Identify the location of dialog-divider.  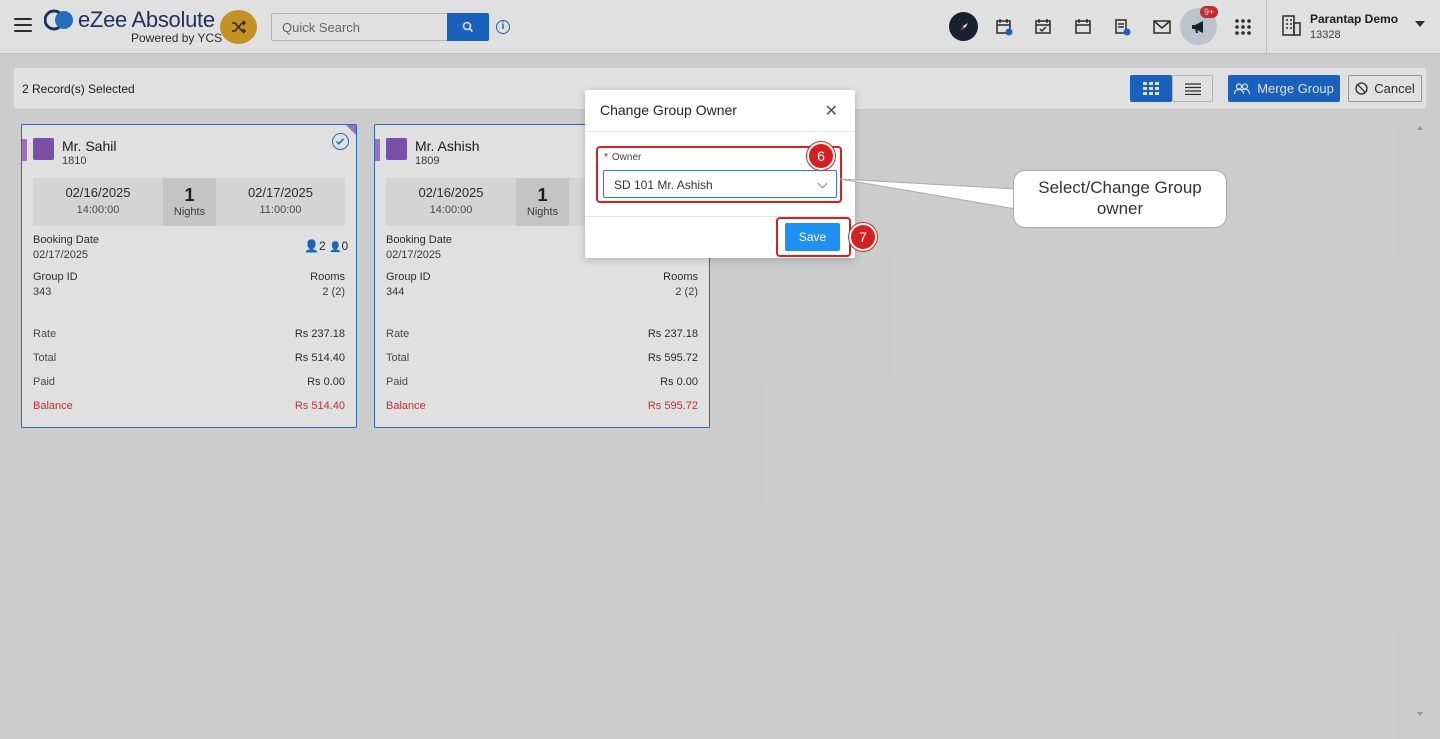
(720, 131).